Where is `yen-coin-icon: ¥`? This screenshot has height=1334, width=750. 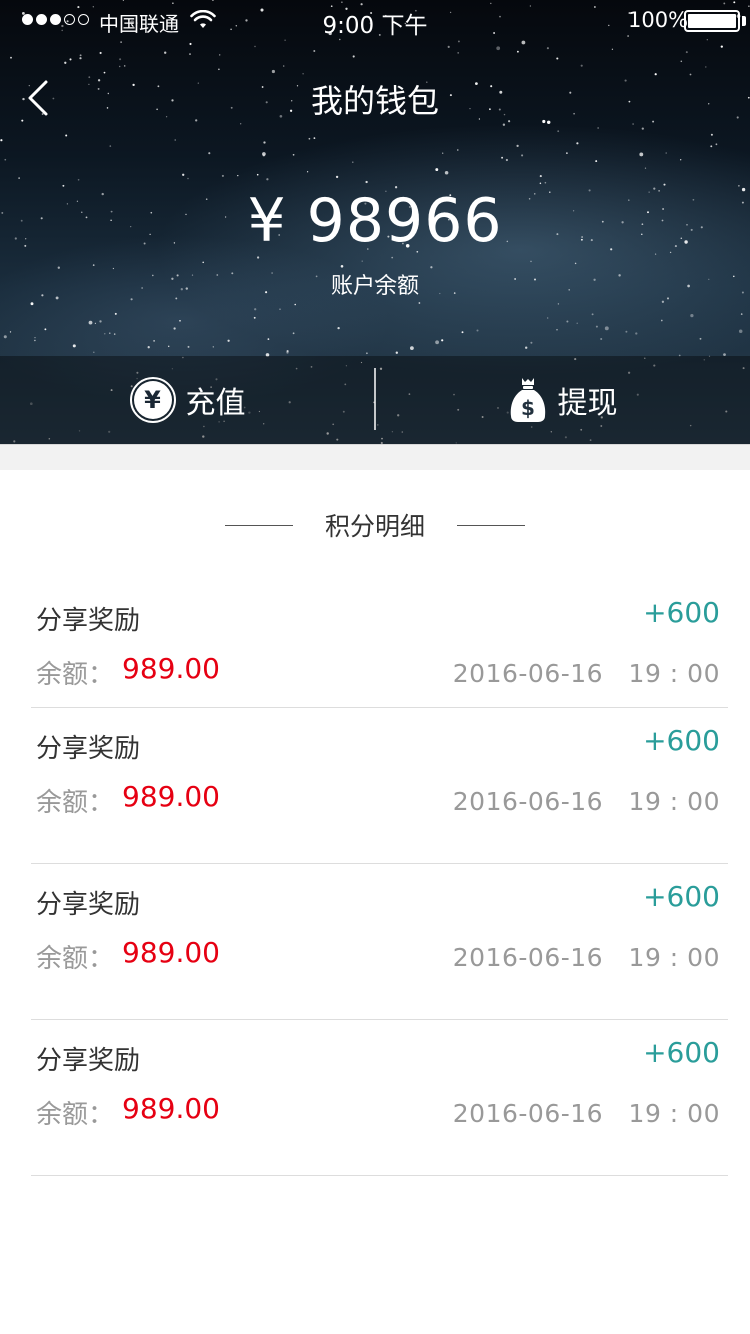 yen-coin-icon: ¥ is located at coordinates (152, 400).